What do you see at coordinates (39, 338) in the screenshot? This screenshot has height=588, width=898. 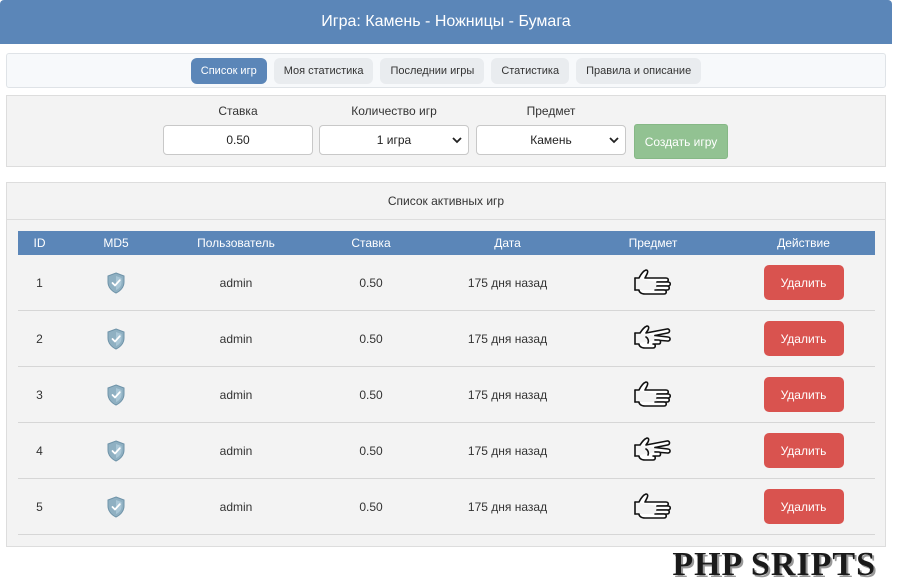 I see `cell-id: 2` at bounding box center [39, 338].